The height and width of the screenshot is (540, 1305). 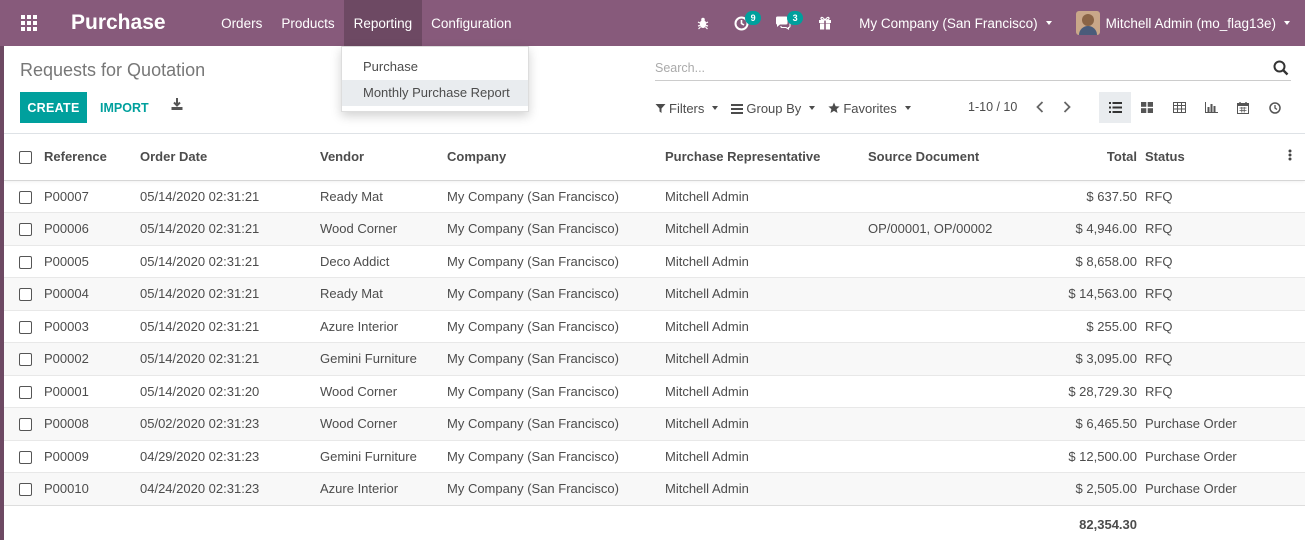 I want to click on group-by-dropdown: Group By, so click(x=773, y=108).